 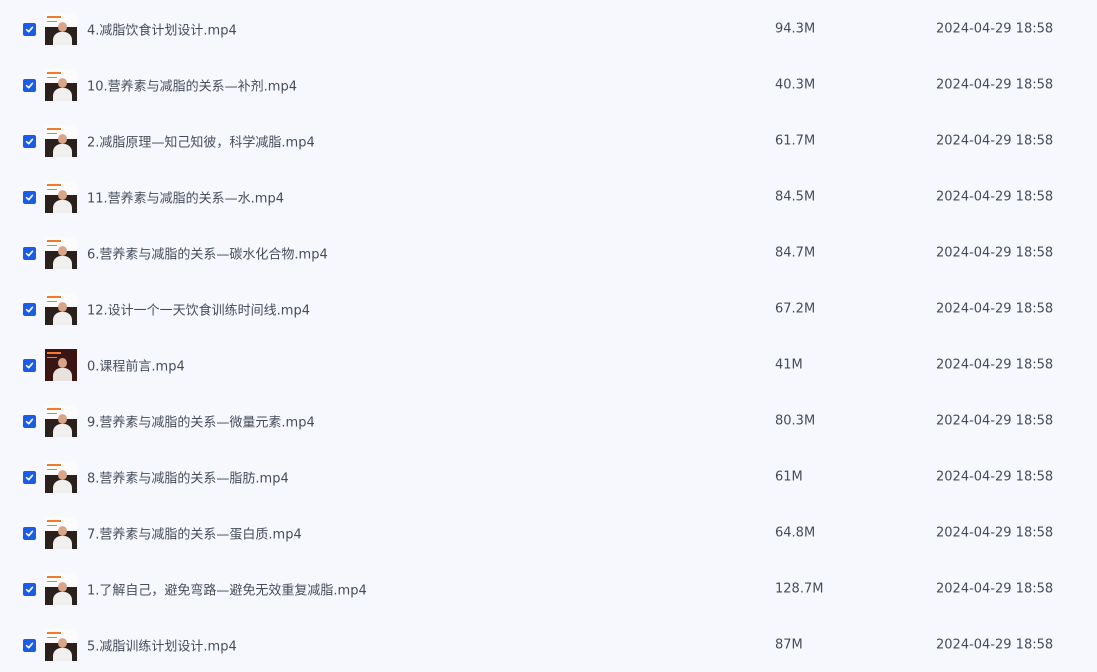 What do you see at coordinates (795, 85) in the screenshot?
I see `file-size: 40.3M` at bounding box center [795, 85].